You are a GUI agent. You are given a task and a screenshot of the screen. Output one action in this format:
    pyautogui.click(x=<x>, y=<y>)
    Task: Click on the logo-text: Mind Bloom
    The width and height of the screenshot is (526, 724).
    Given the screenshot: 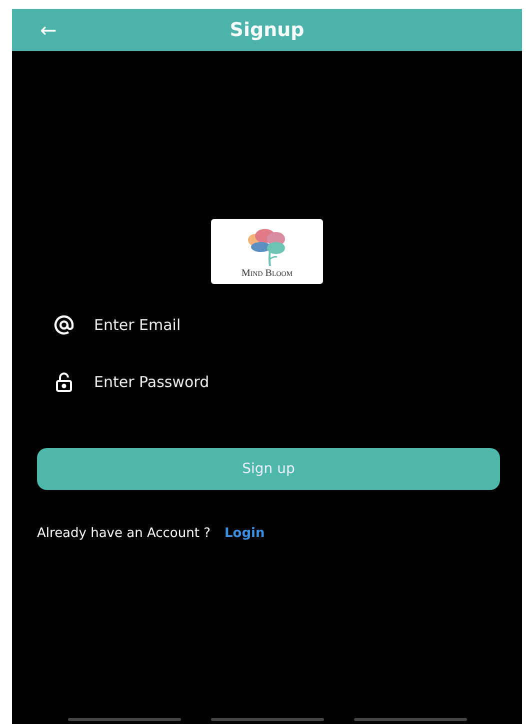 What is the action you would take?
    pyautogui.click(x=267, y=273)
    